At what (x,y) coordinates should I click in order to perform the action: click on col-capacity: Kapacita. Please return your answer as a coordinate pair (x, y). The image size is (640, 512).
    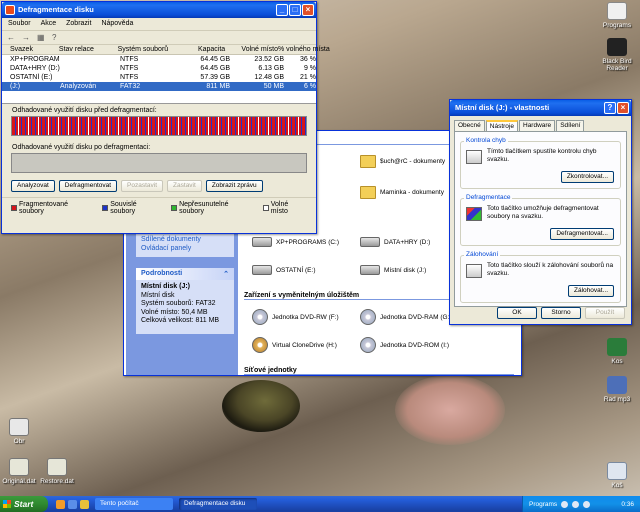
    Looking at the image, I should click on (199, 49).